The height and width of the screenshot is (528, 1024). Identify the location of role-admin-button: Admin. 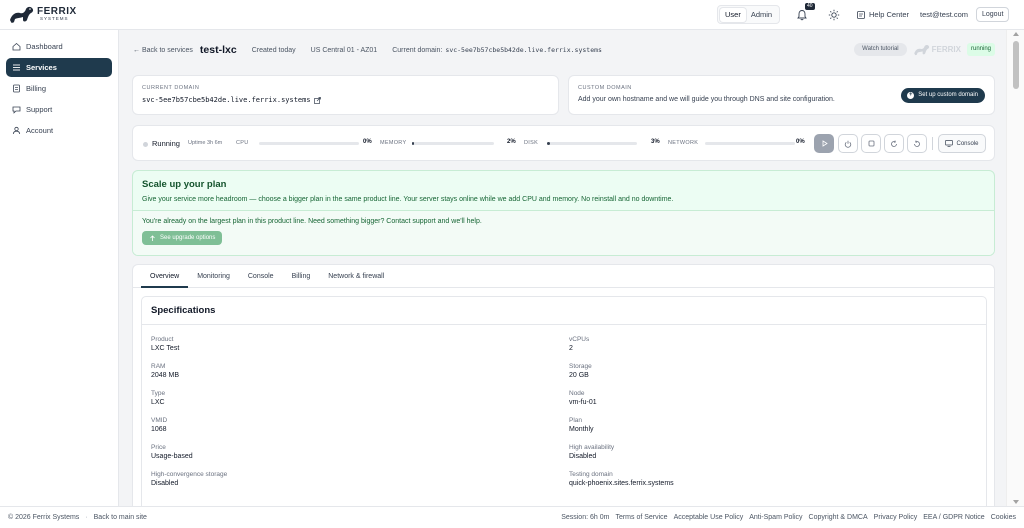
(761, 15).